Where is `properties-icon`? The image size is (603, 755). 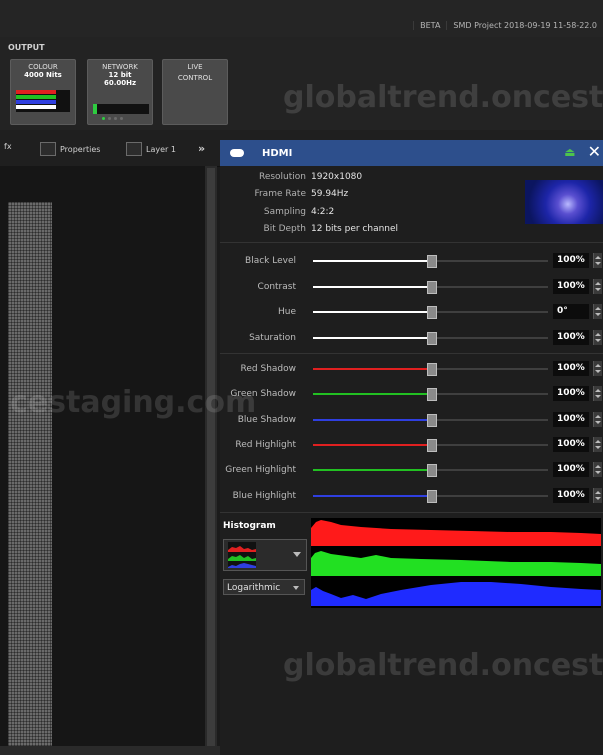
properties-icon is located at coordinates (48, 149).